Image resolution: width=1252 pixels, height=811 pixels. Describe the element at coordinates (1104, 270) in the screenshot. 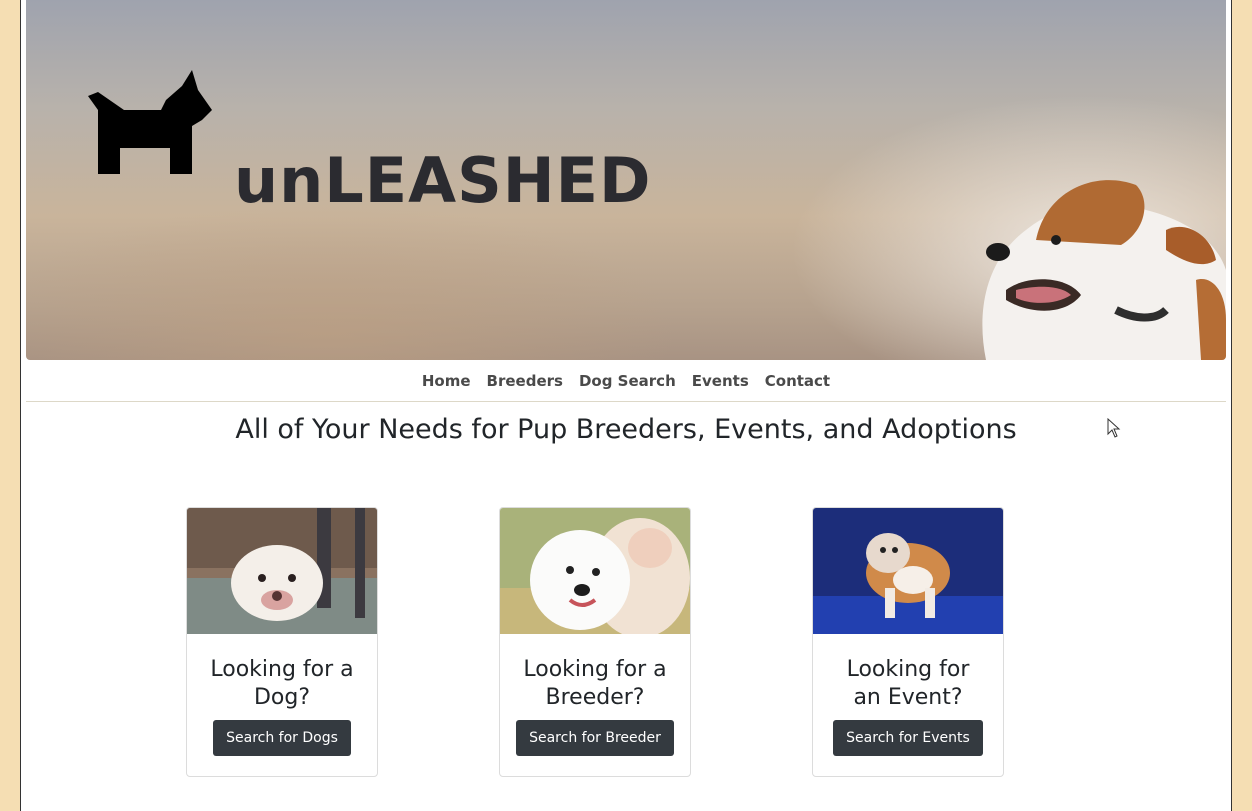

I see `terrier-photo` at that location.